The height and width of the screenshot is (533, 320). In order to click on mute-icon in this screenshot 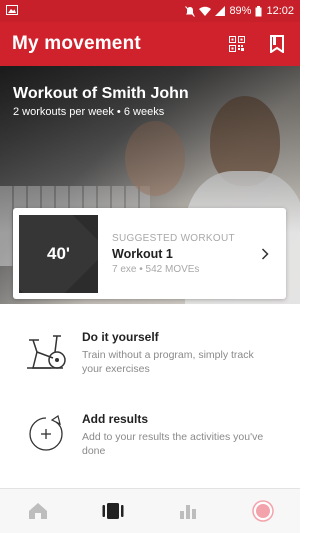, I will do `click(190, 11)`.